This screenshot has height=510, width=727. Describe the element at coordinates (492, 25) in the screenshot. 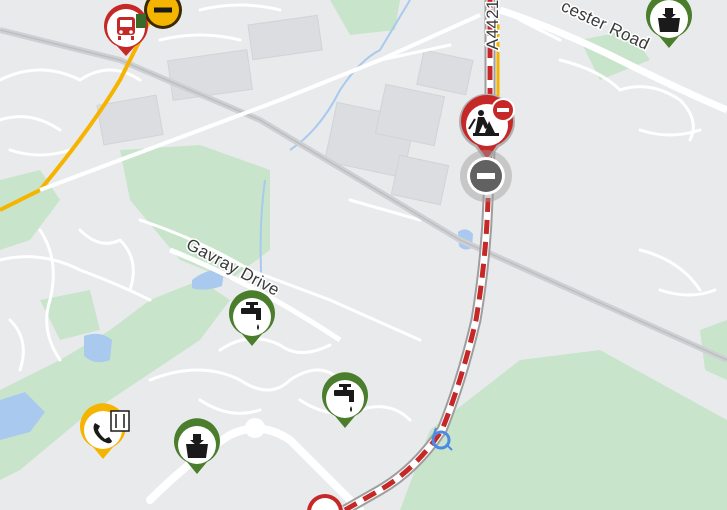

I see `a4421-label: A4421` at that location.